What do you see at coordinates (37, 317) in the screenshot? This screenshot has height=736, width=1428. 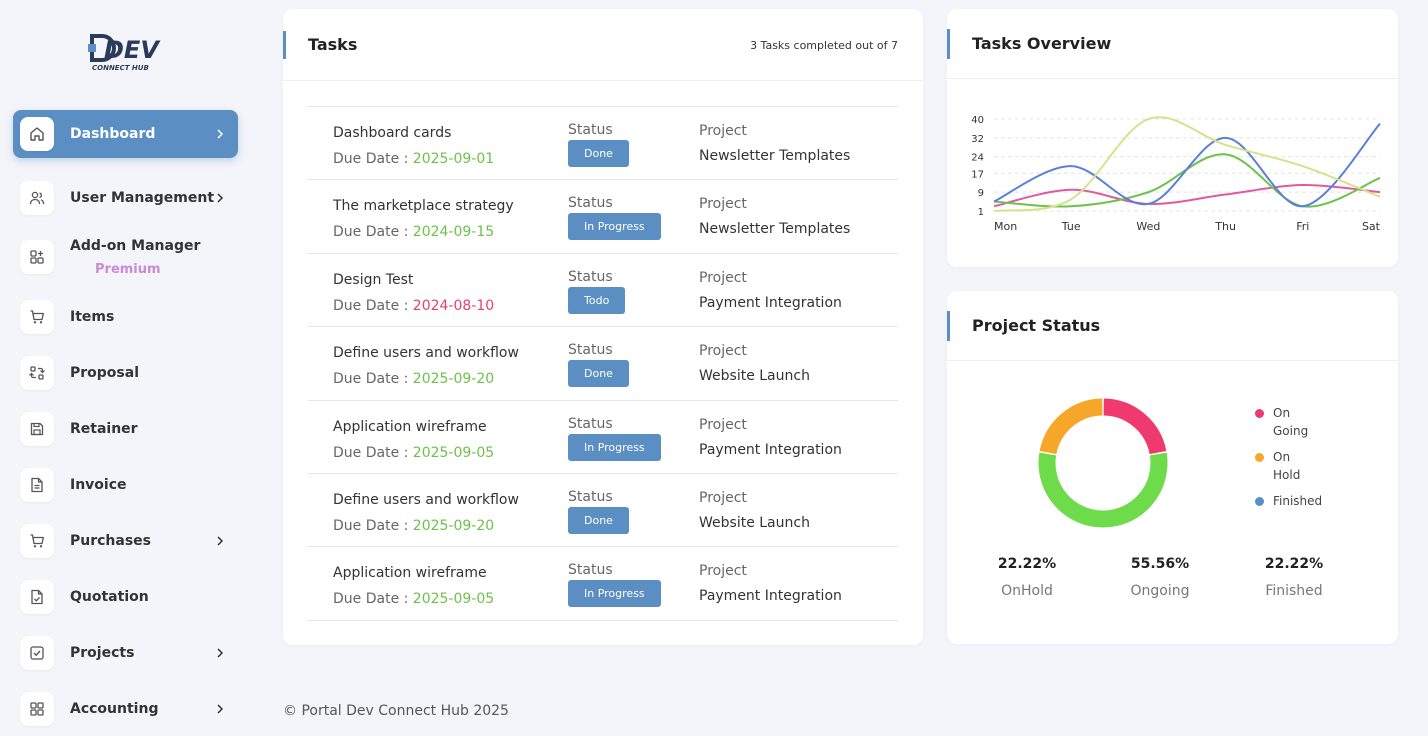 I see `cart-icon` at bounding box center [37, 317].